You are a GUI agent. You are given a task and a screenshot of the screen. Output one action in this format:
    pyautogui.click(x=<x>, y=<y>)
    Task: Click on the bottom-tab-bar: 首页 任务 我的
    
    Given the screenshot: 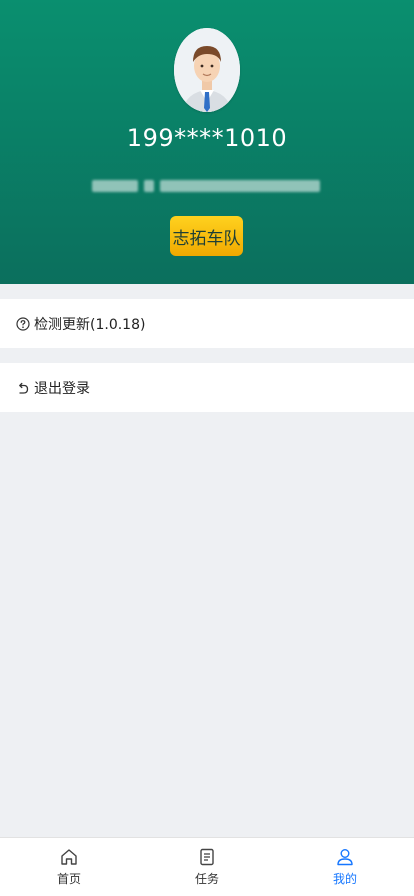 What is the action you would take?
    pyautogui.click(x=207, y=866)
    